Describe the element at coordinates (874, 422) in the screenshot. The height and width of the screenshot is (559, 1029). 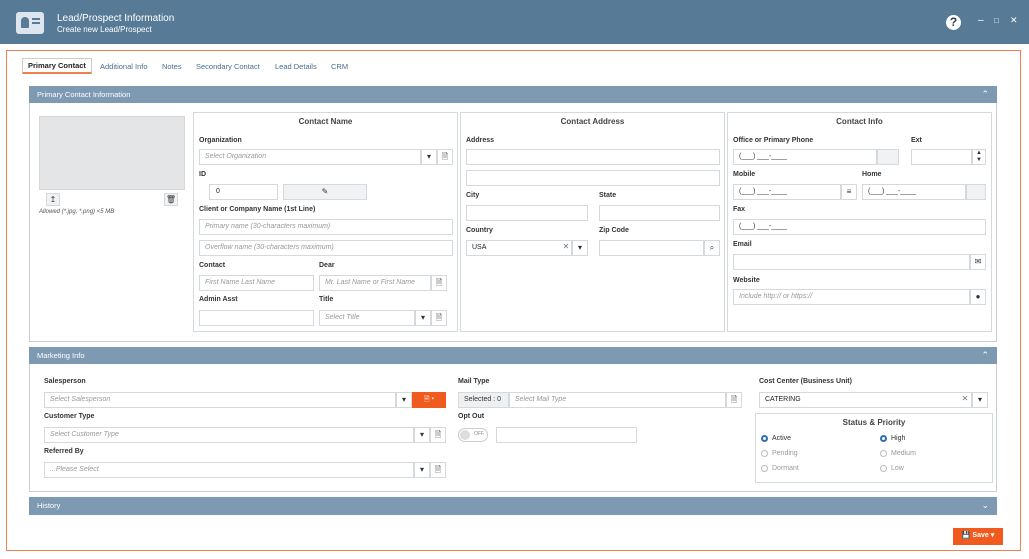
I see `status-priority-title: Status & Priority` at that location.